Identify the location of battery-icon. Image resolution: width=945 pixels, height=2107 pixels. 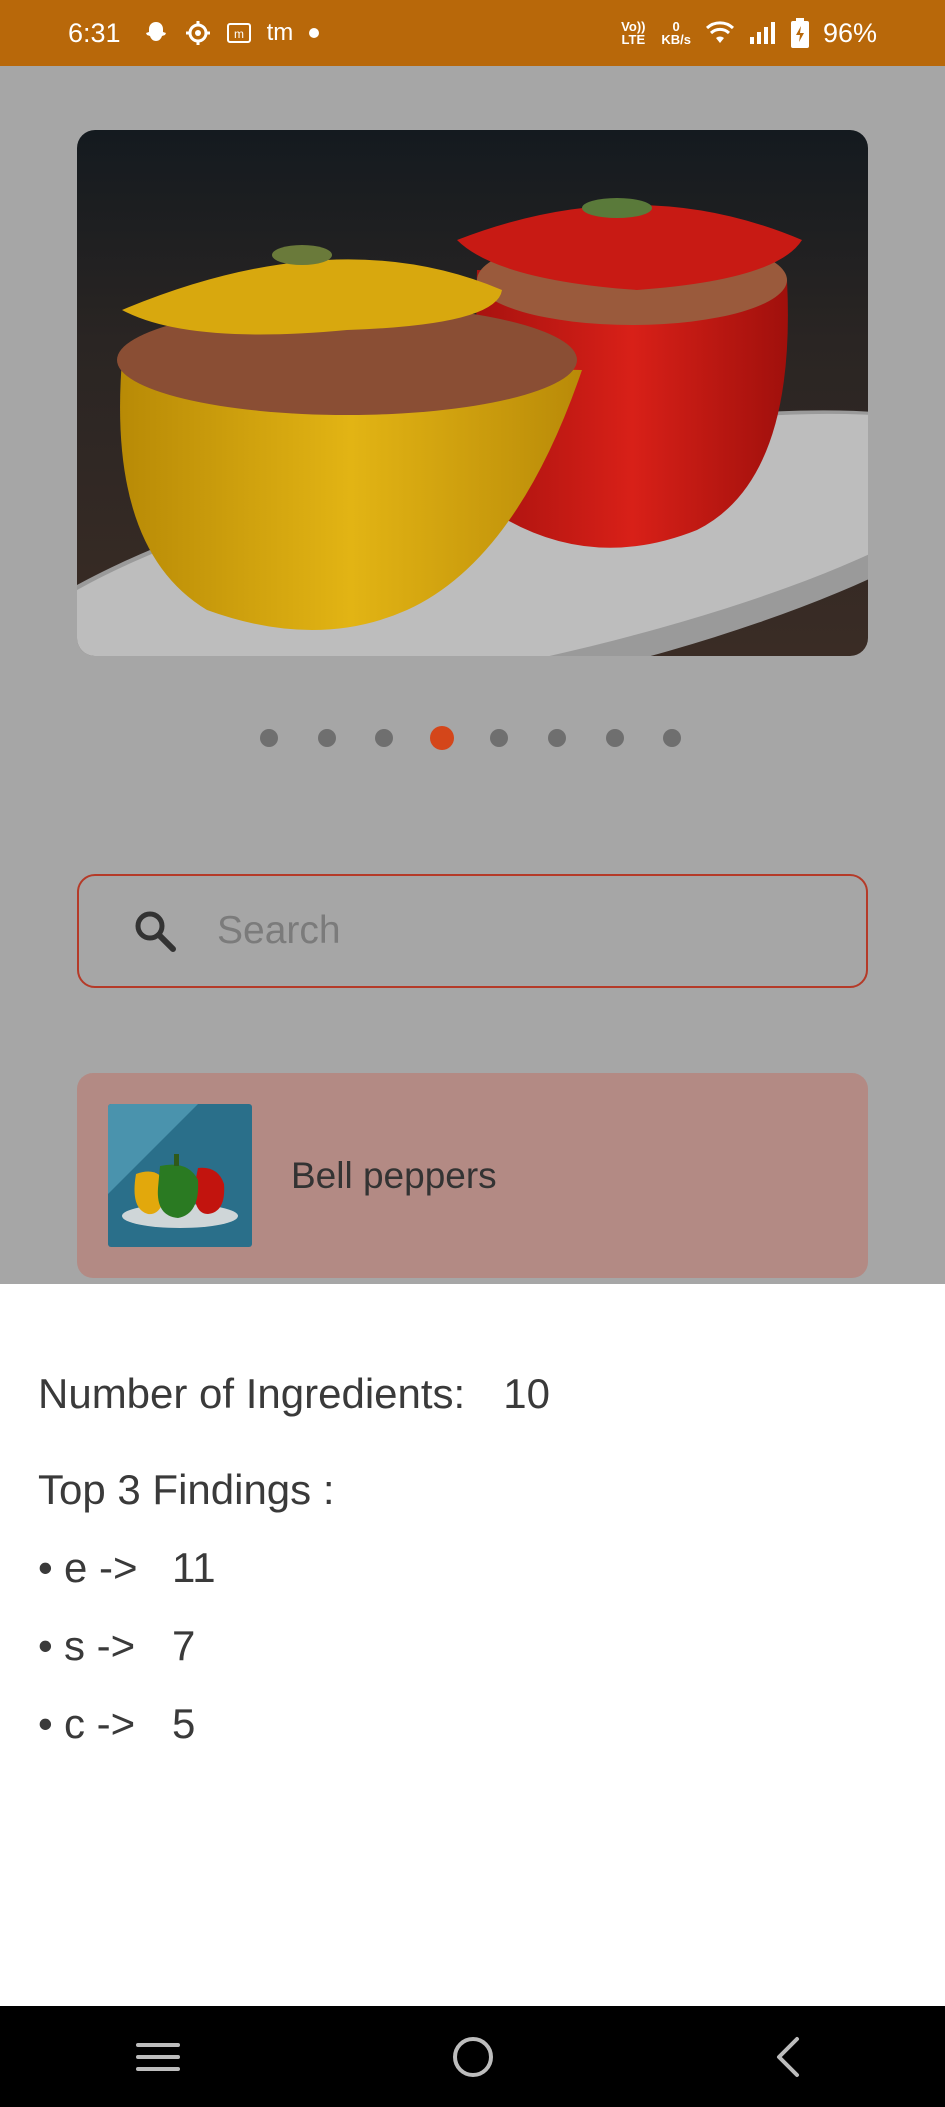
(799, 33).